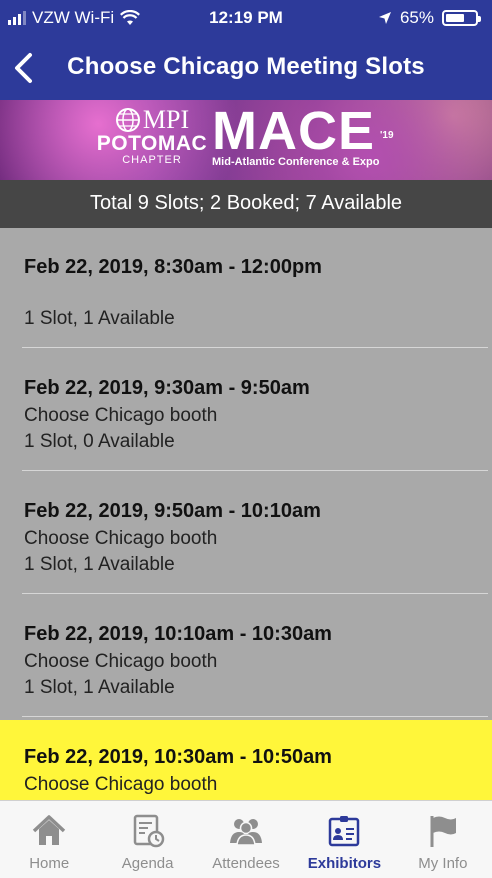 The width and height of the screenshot is (492, 878). I want to click on tab-bar: Home Agenda Attendees Exhibitors My Info, so click(246, 839).